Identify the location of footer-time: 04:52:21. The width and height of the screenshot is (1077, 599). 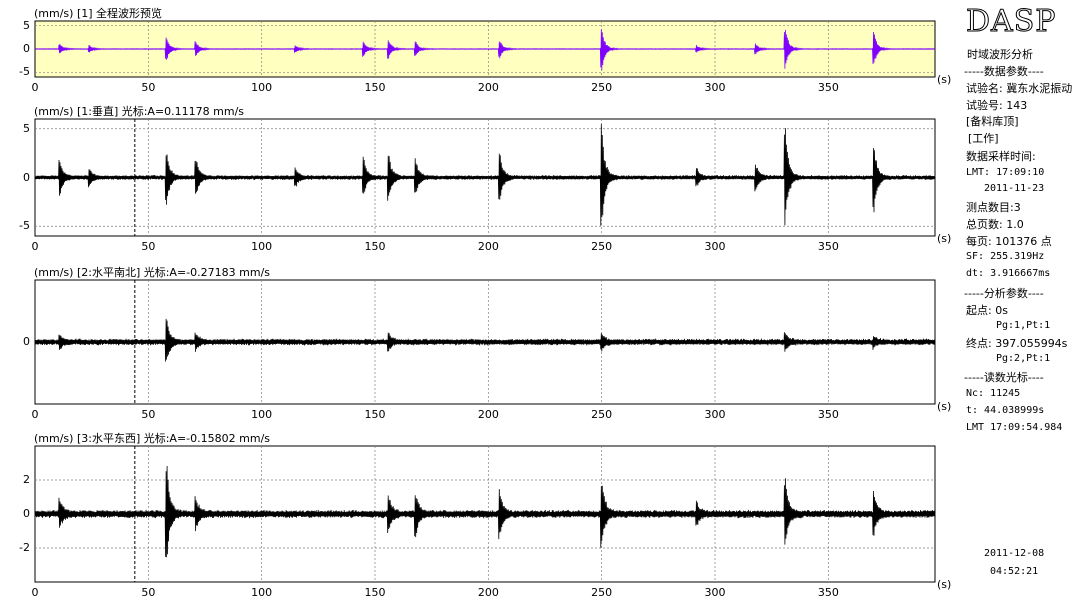
(1014, 571).